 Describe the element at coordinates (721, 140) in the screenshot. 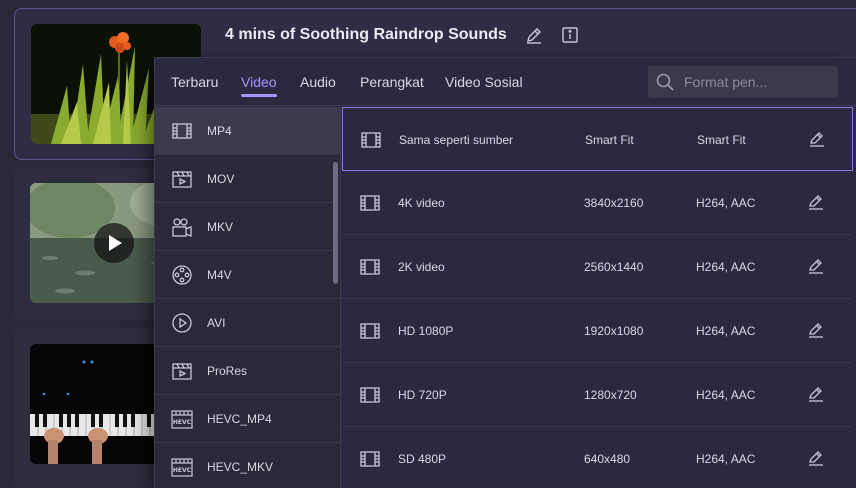

I see `preset-codec: Smart Fit` at that location.